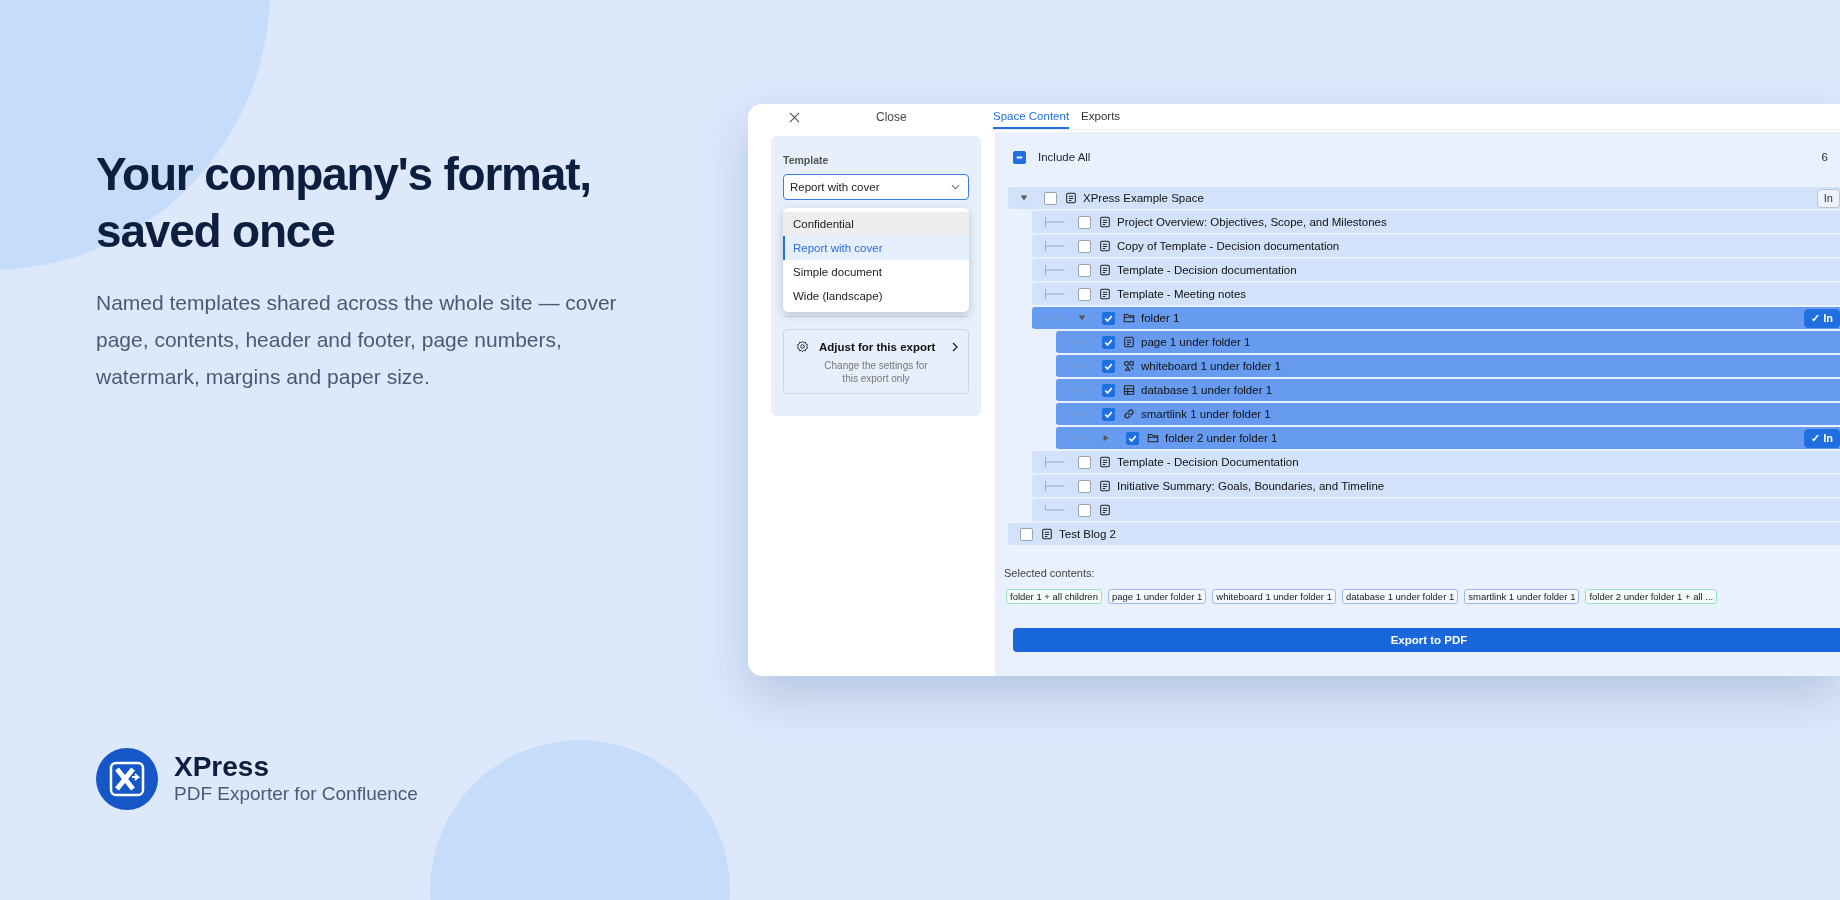  I want to click on chevron-down-icon, so click(955, 187).